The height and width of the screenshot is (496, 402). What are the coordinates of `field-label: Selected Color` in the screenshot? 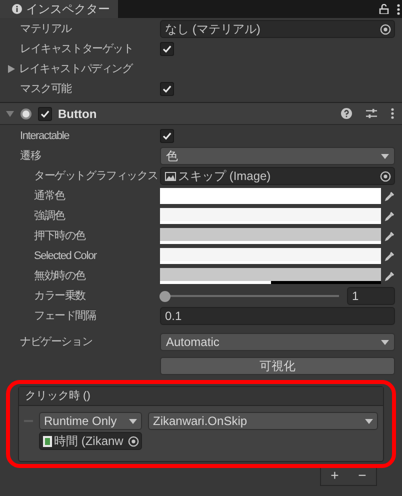 It's located at (65, 256).